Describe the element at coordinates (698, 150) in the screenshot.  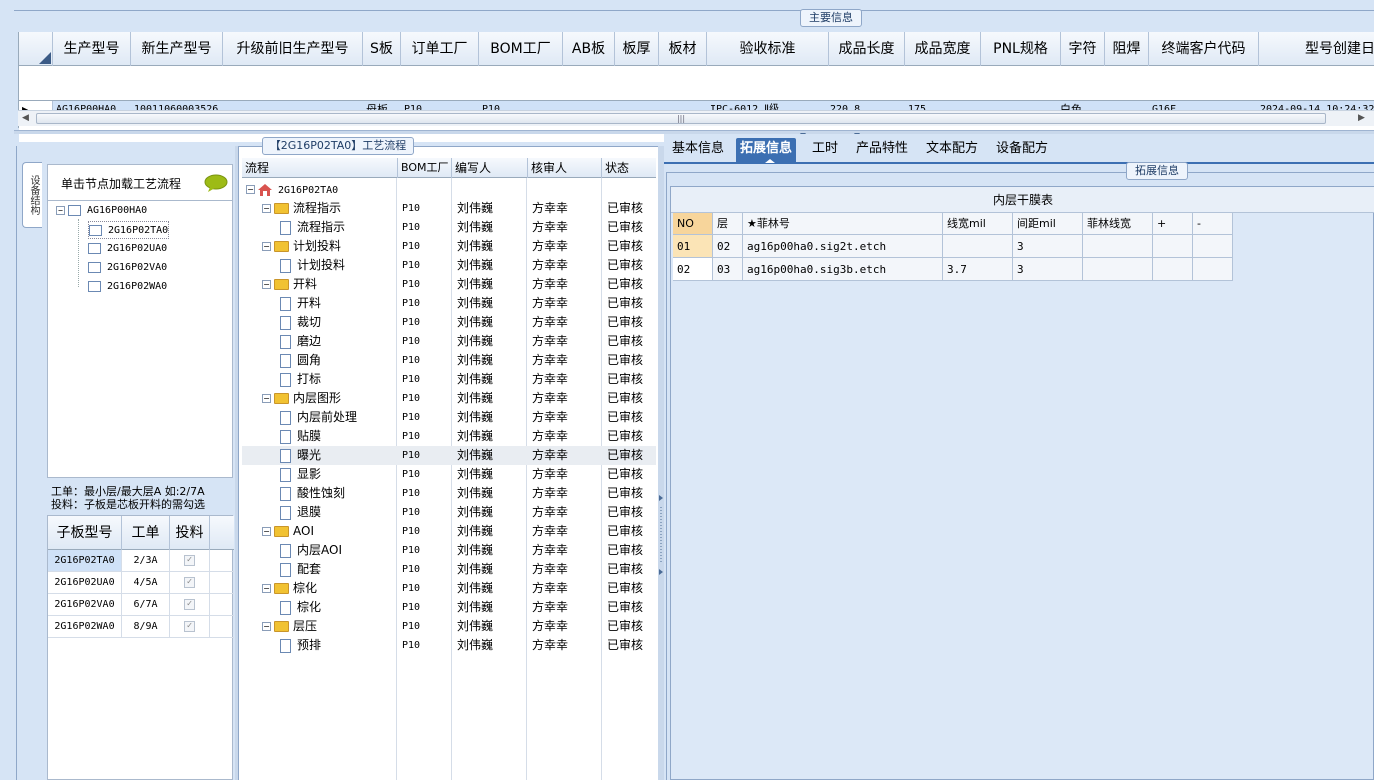
I see `tab-basic-info: 基本信息` at that location.